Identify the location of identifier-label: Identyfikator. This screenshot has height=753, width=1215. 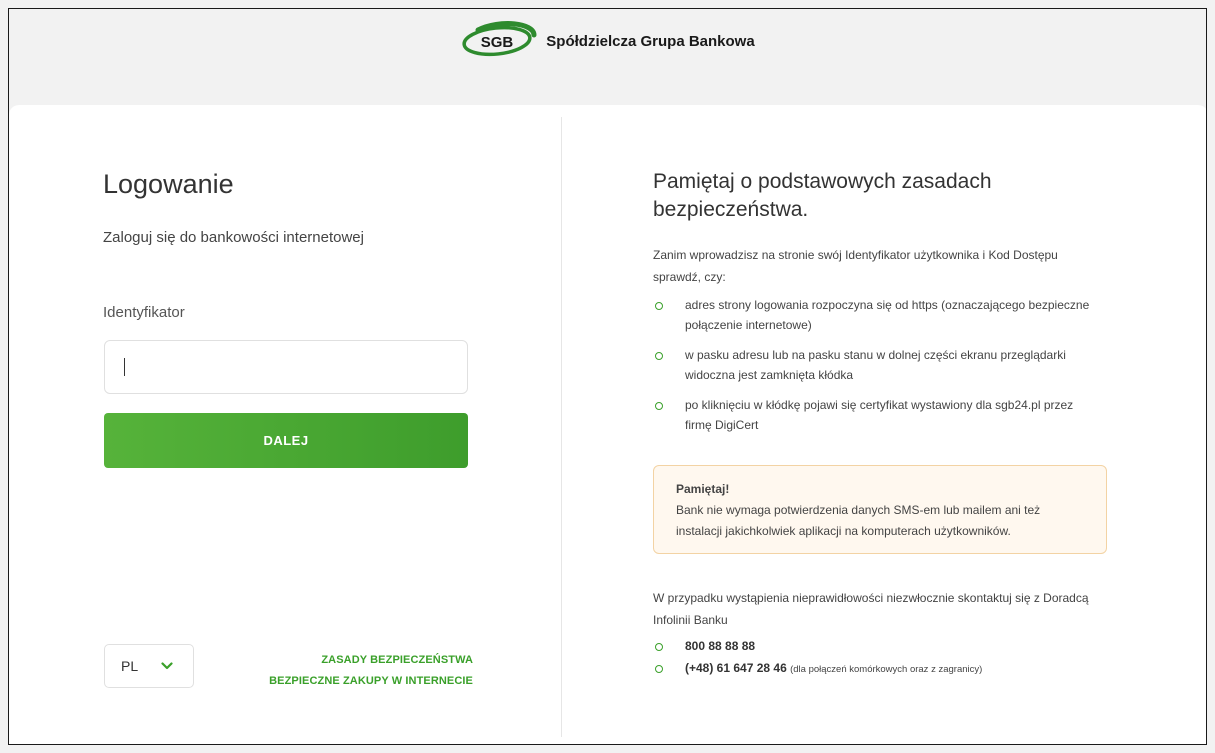
(144, 312).